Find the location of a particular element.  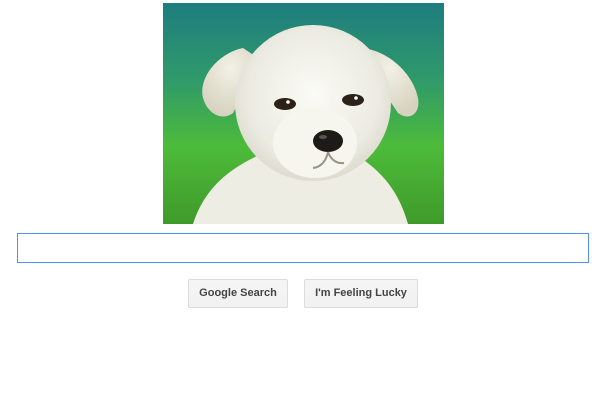

search-input is located at coordinates (303, 248).